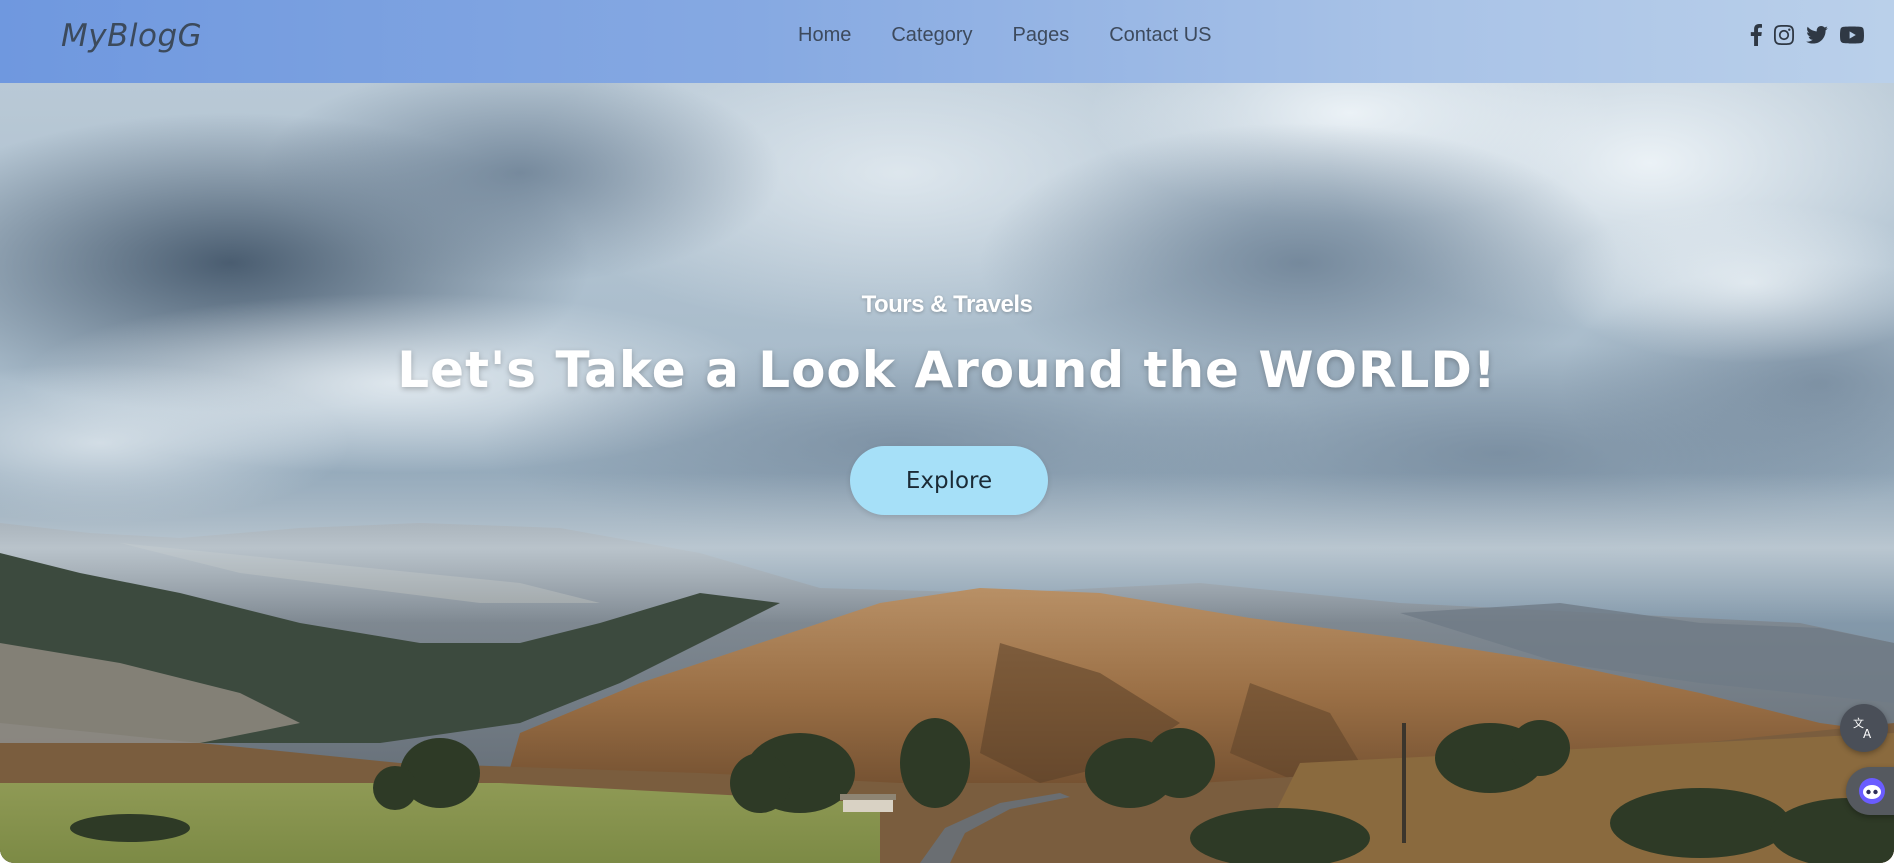  I want to click on instagram-icon, so click(1784, 35).